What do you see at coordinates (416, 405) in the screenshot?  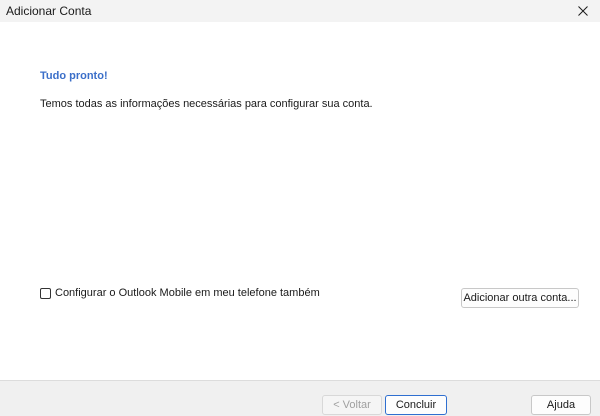 I see `finish-button: Concluir` at bounding box center [416, 405].